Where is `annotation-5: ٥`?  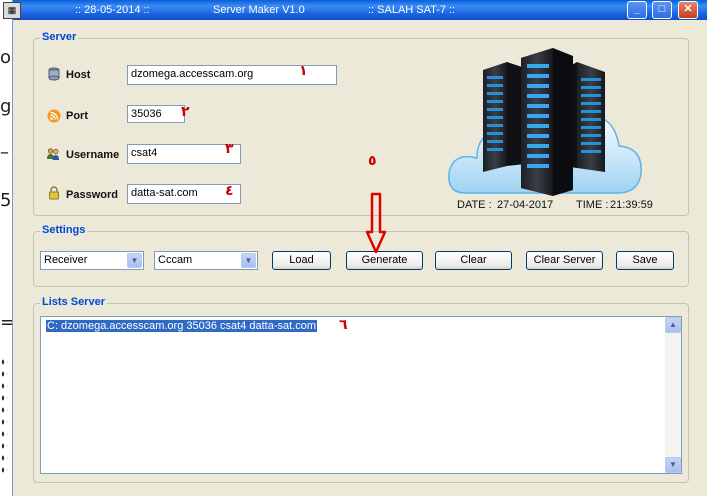 annotation-5: ٥ is located at coordinates (372, 161).